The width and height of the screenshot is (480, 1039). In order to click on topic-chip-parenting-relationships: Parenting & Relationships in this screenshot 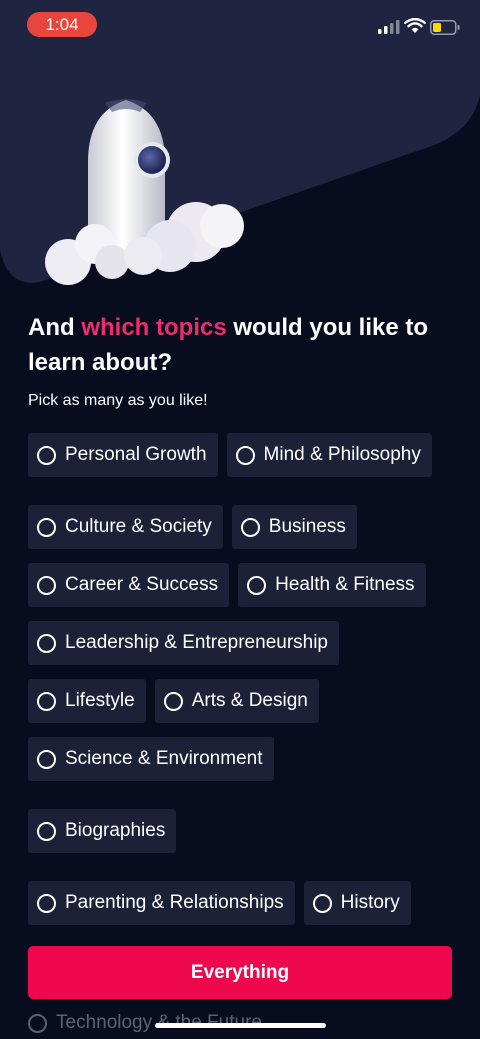, I will do `click(161, 903)`.